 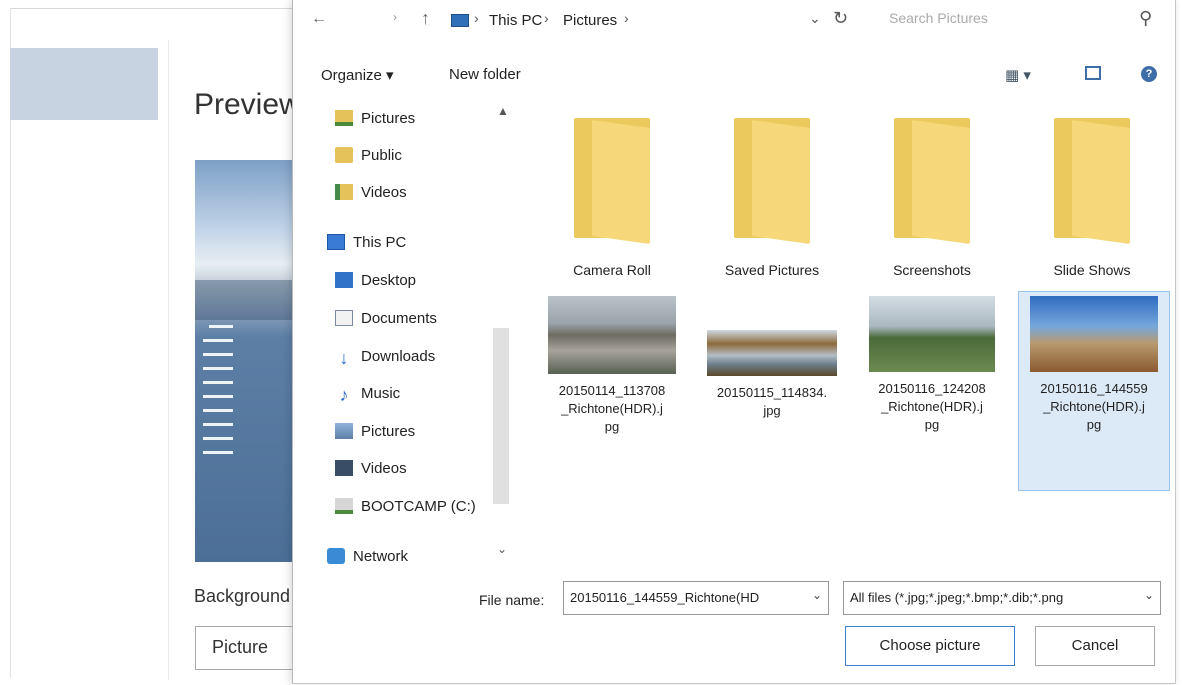 What do you see at coordinates (84, 84) in the screenshot?
I see `settings-nav-selected-item` at bounding box center [84, 84].